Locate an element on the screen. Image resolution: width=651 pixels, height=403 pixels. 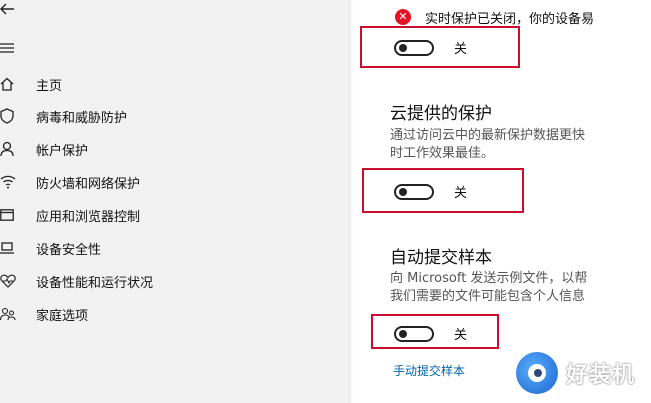
browser-window-icon is located at coordinates (9, 215).